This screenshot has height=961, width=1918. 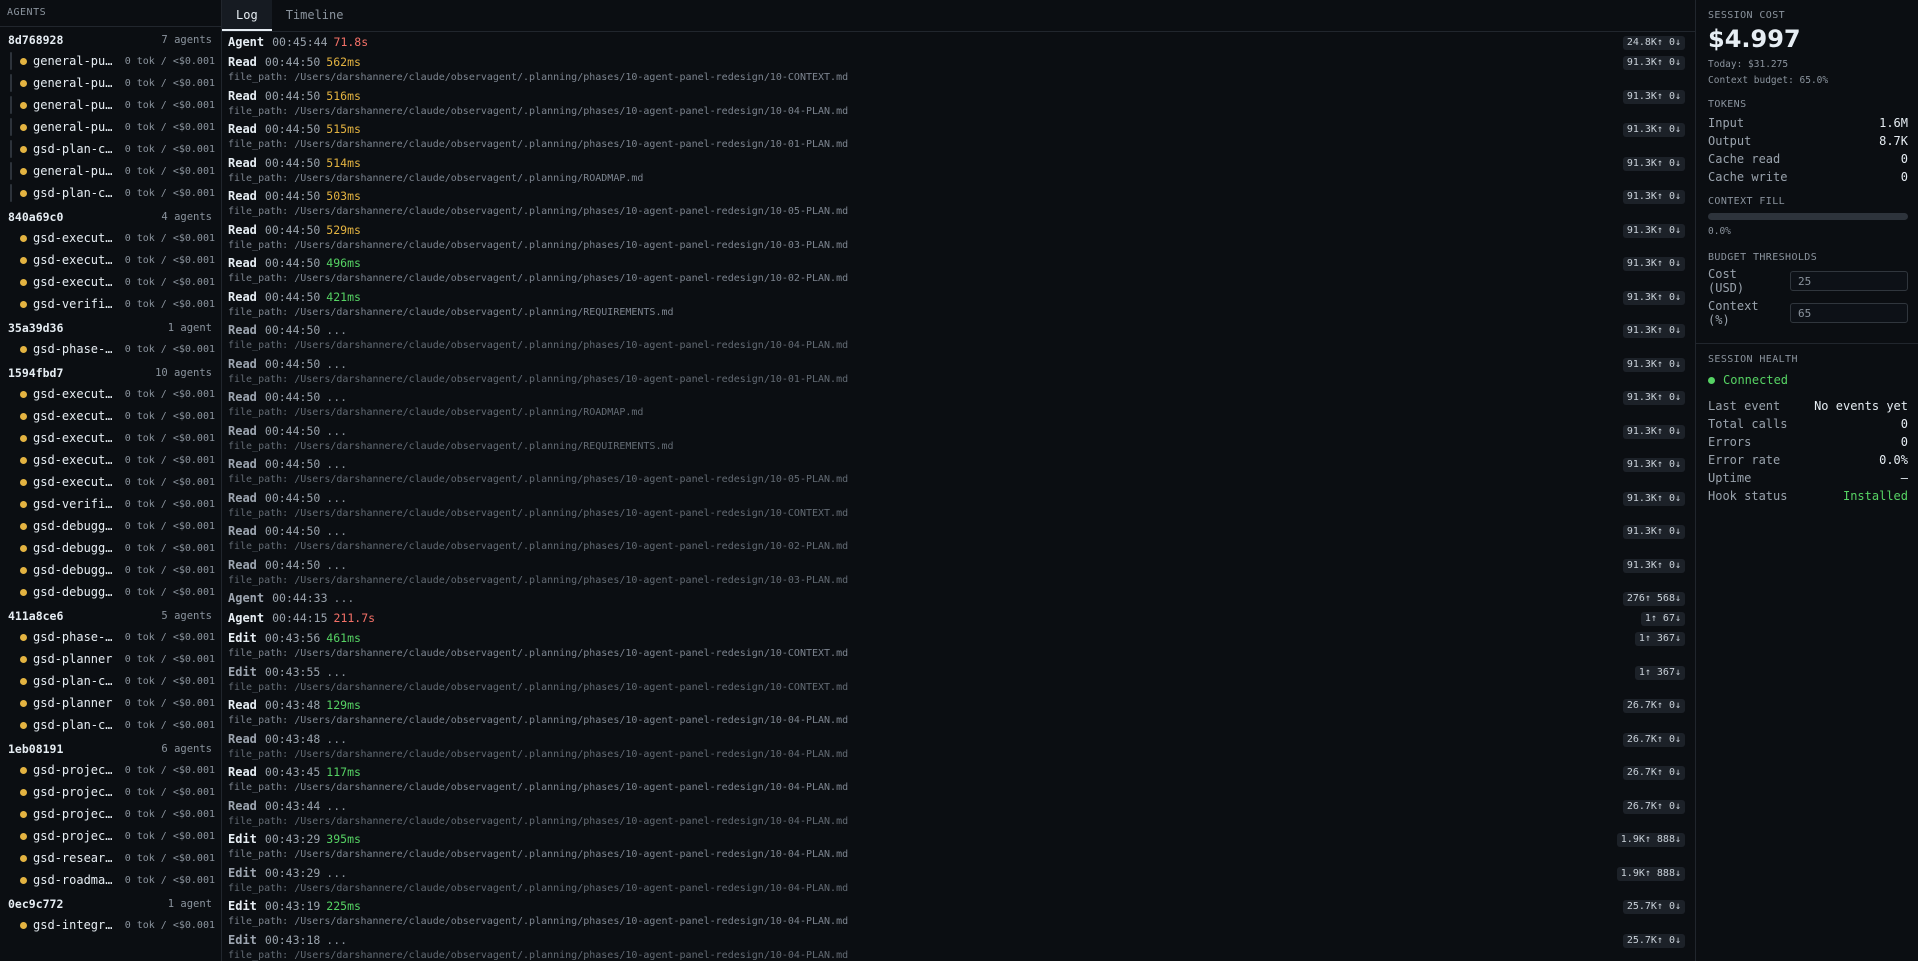 What do you see at coordinates (953, 42) in the screenshot?
I see `log-entry-header: Agent 00:45:44 71.8s` at bounding box center [953, 42].